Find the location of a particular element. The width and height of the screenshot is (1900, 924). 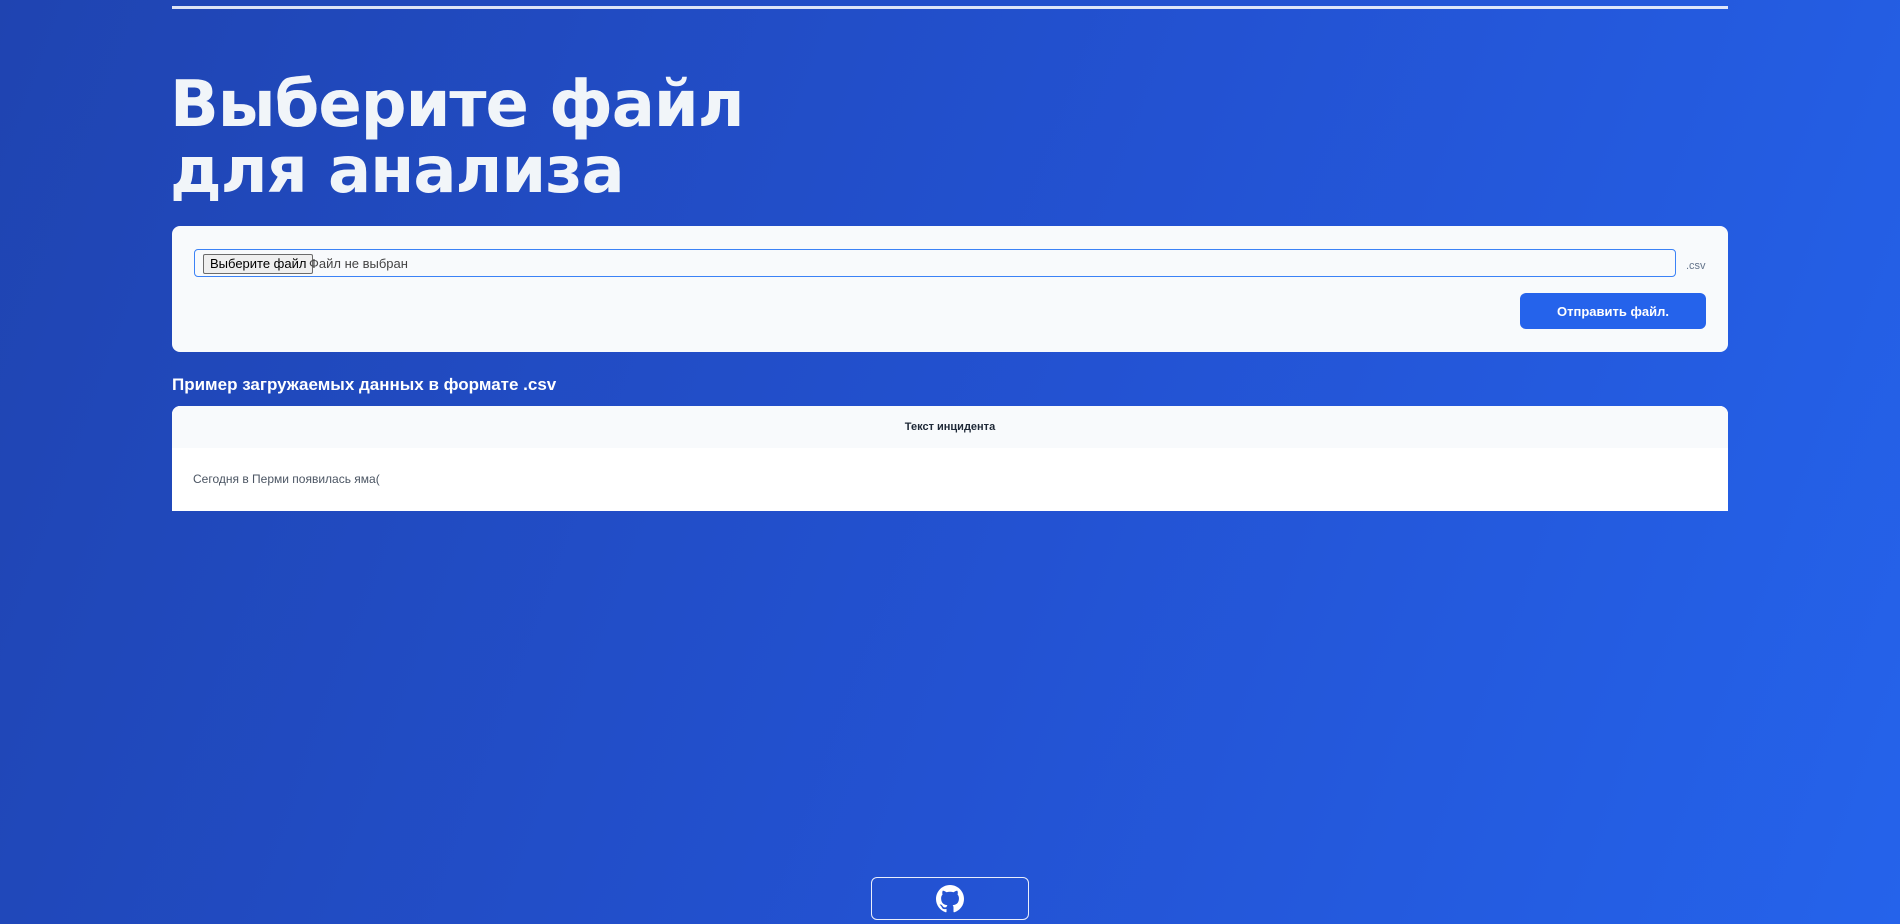

file-status-text: Файл не выбран is located at coordinates (358, 263).